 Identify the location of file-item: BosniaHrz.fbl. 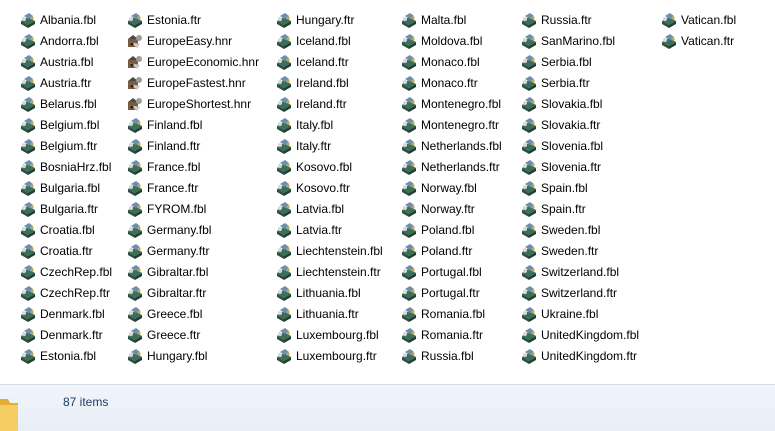
(66, 166).